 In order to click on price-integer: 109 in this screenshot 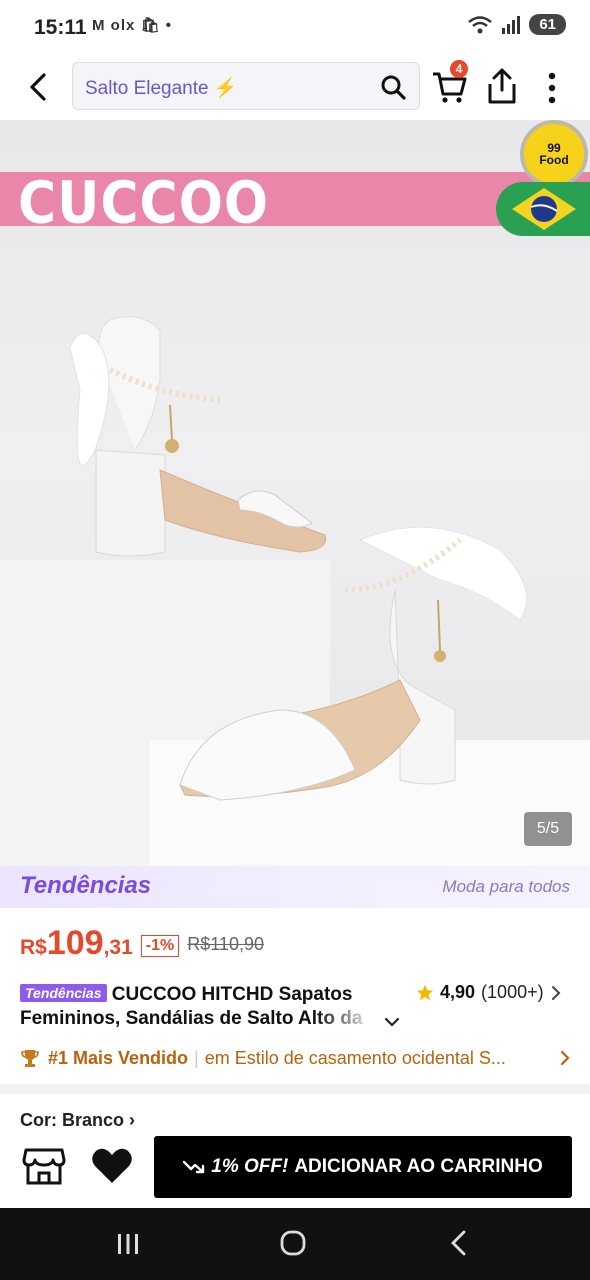, I will do `click(75, 943)`.